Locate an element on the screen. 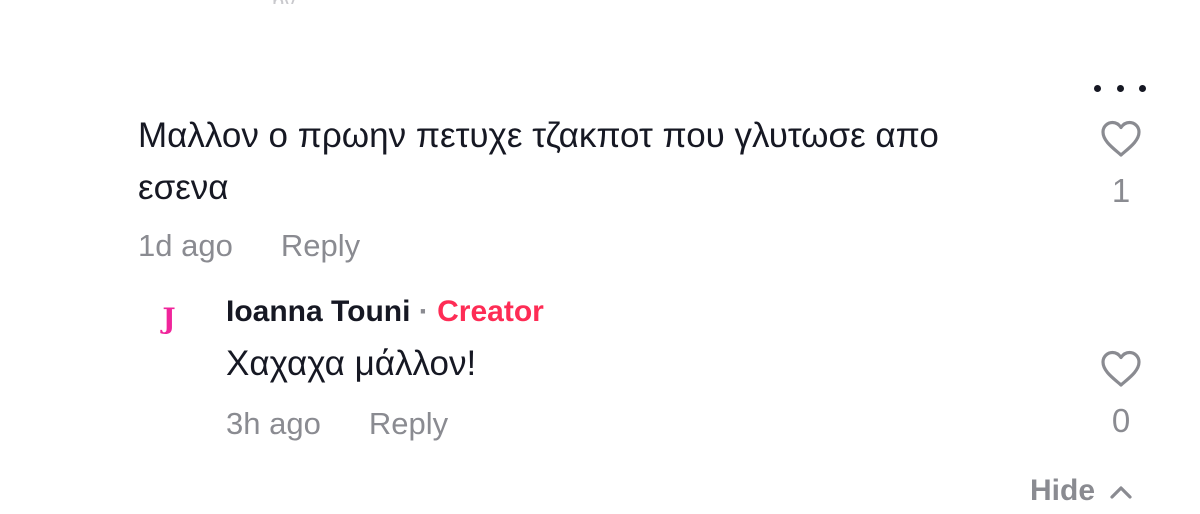 This screenshot has height=514, width=1200. creator-badge: Creator is located at coordinates (490, 311).